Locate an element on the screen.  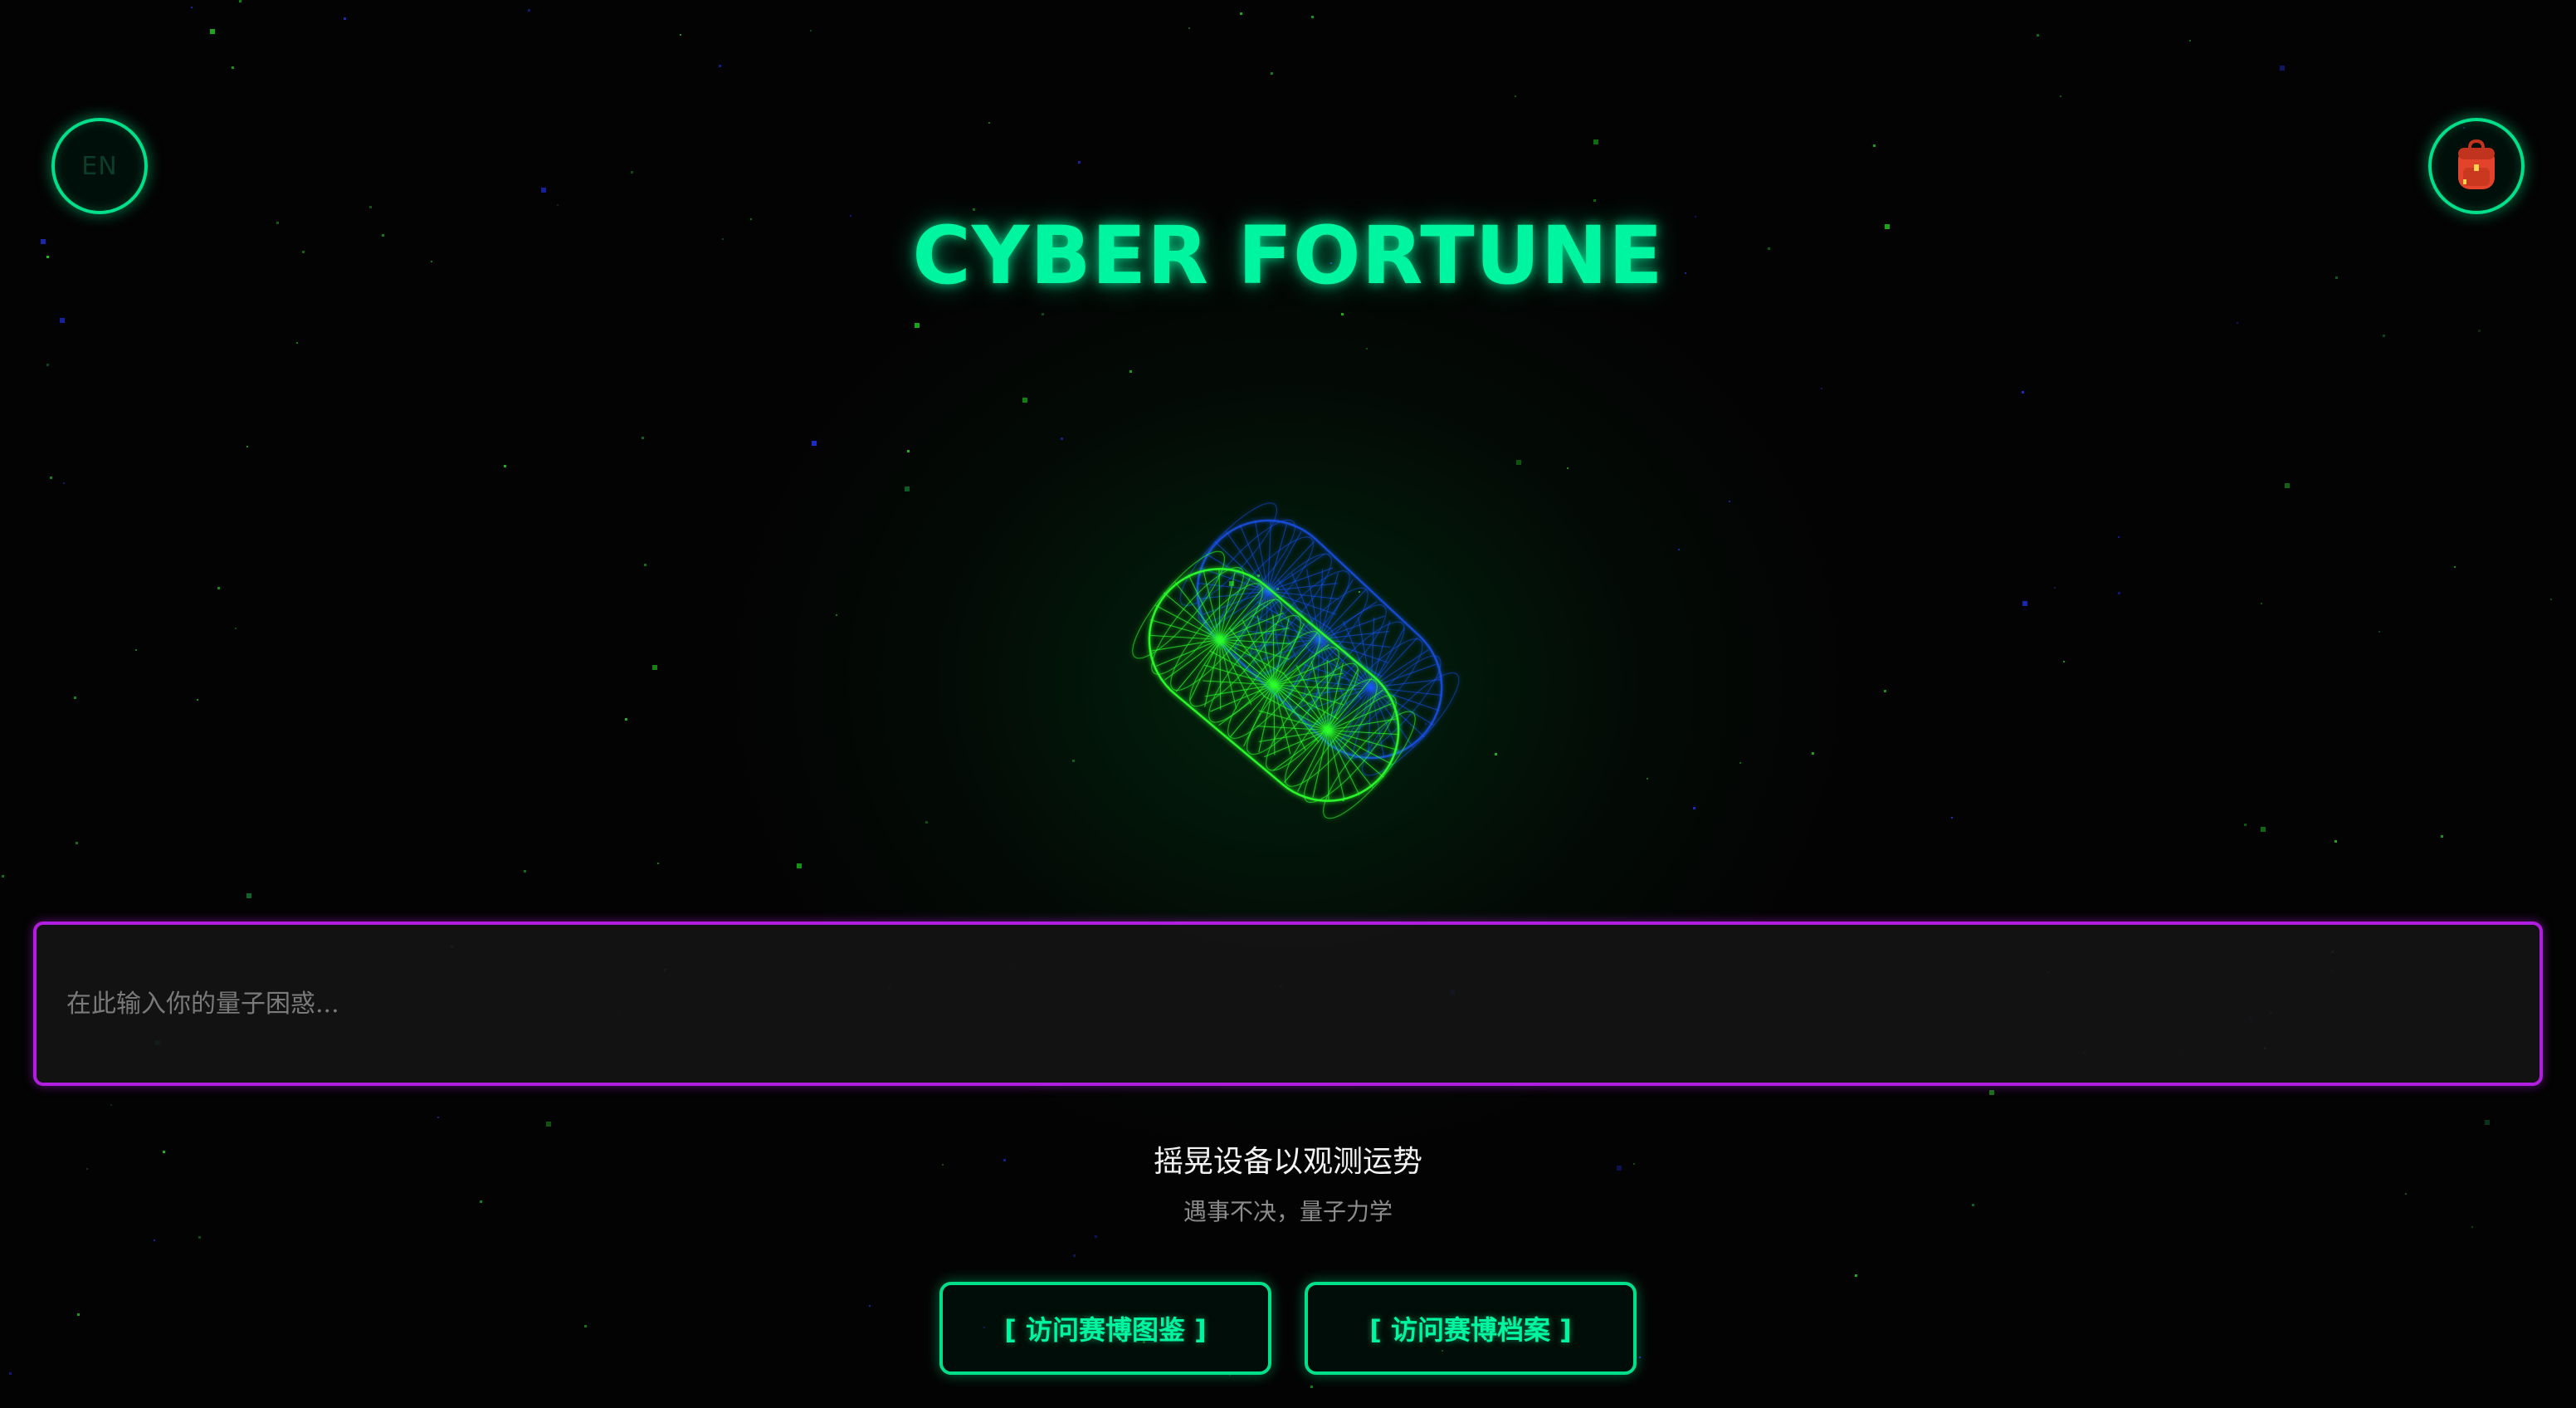
language-toggle-label: EN is located at coordinates (99, 166).